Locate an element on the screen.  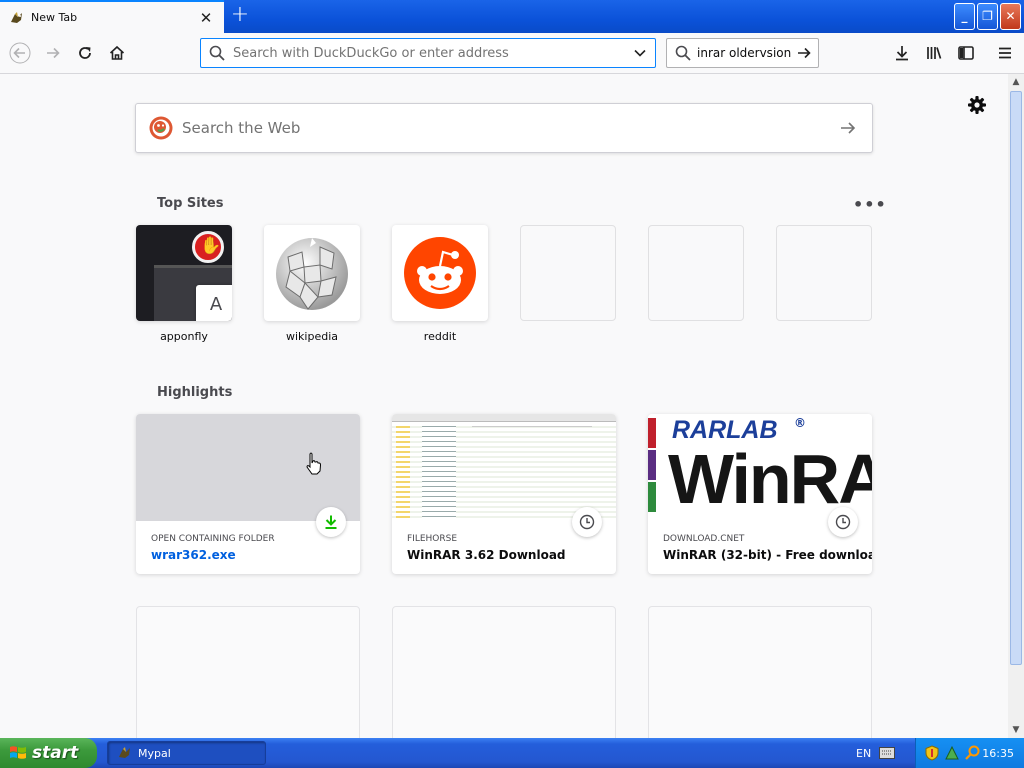
sidebar-icon is located at coordinates (966, 53).